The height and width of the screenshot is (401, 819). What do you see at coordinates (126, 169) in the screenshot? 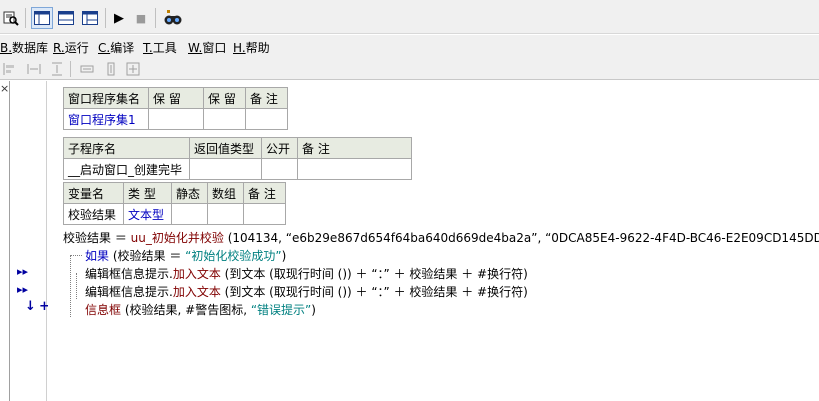
I see `table-cell: __启动窗口_创建完毕` at bounding box center [126, 169].